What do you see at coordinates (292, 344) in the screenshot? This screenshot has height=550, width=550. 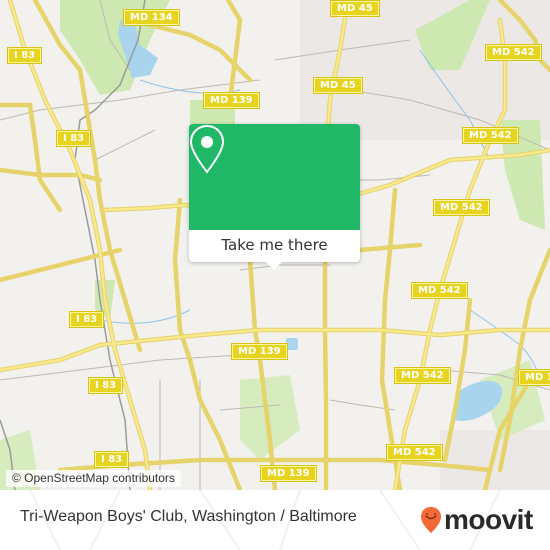 I see `pond` at bounding box center [292, 344].